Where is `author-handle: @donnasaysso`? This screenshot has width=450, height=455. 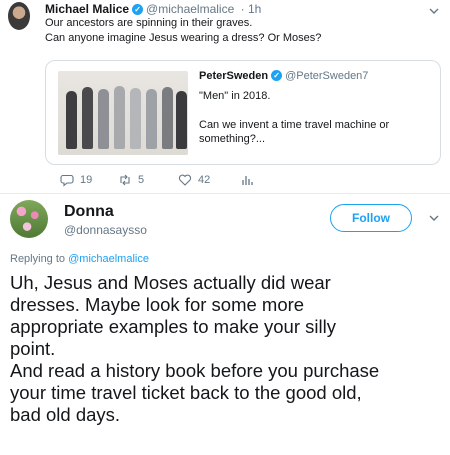
author-handle: @donnasaysso is located at coordinates (105, 230).